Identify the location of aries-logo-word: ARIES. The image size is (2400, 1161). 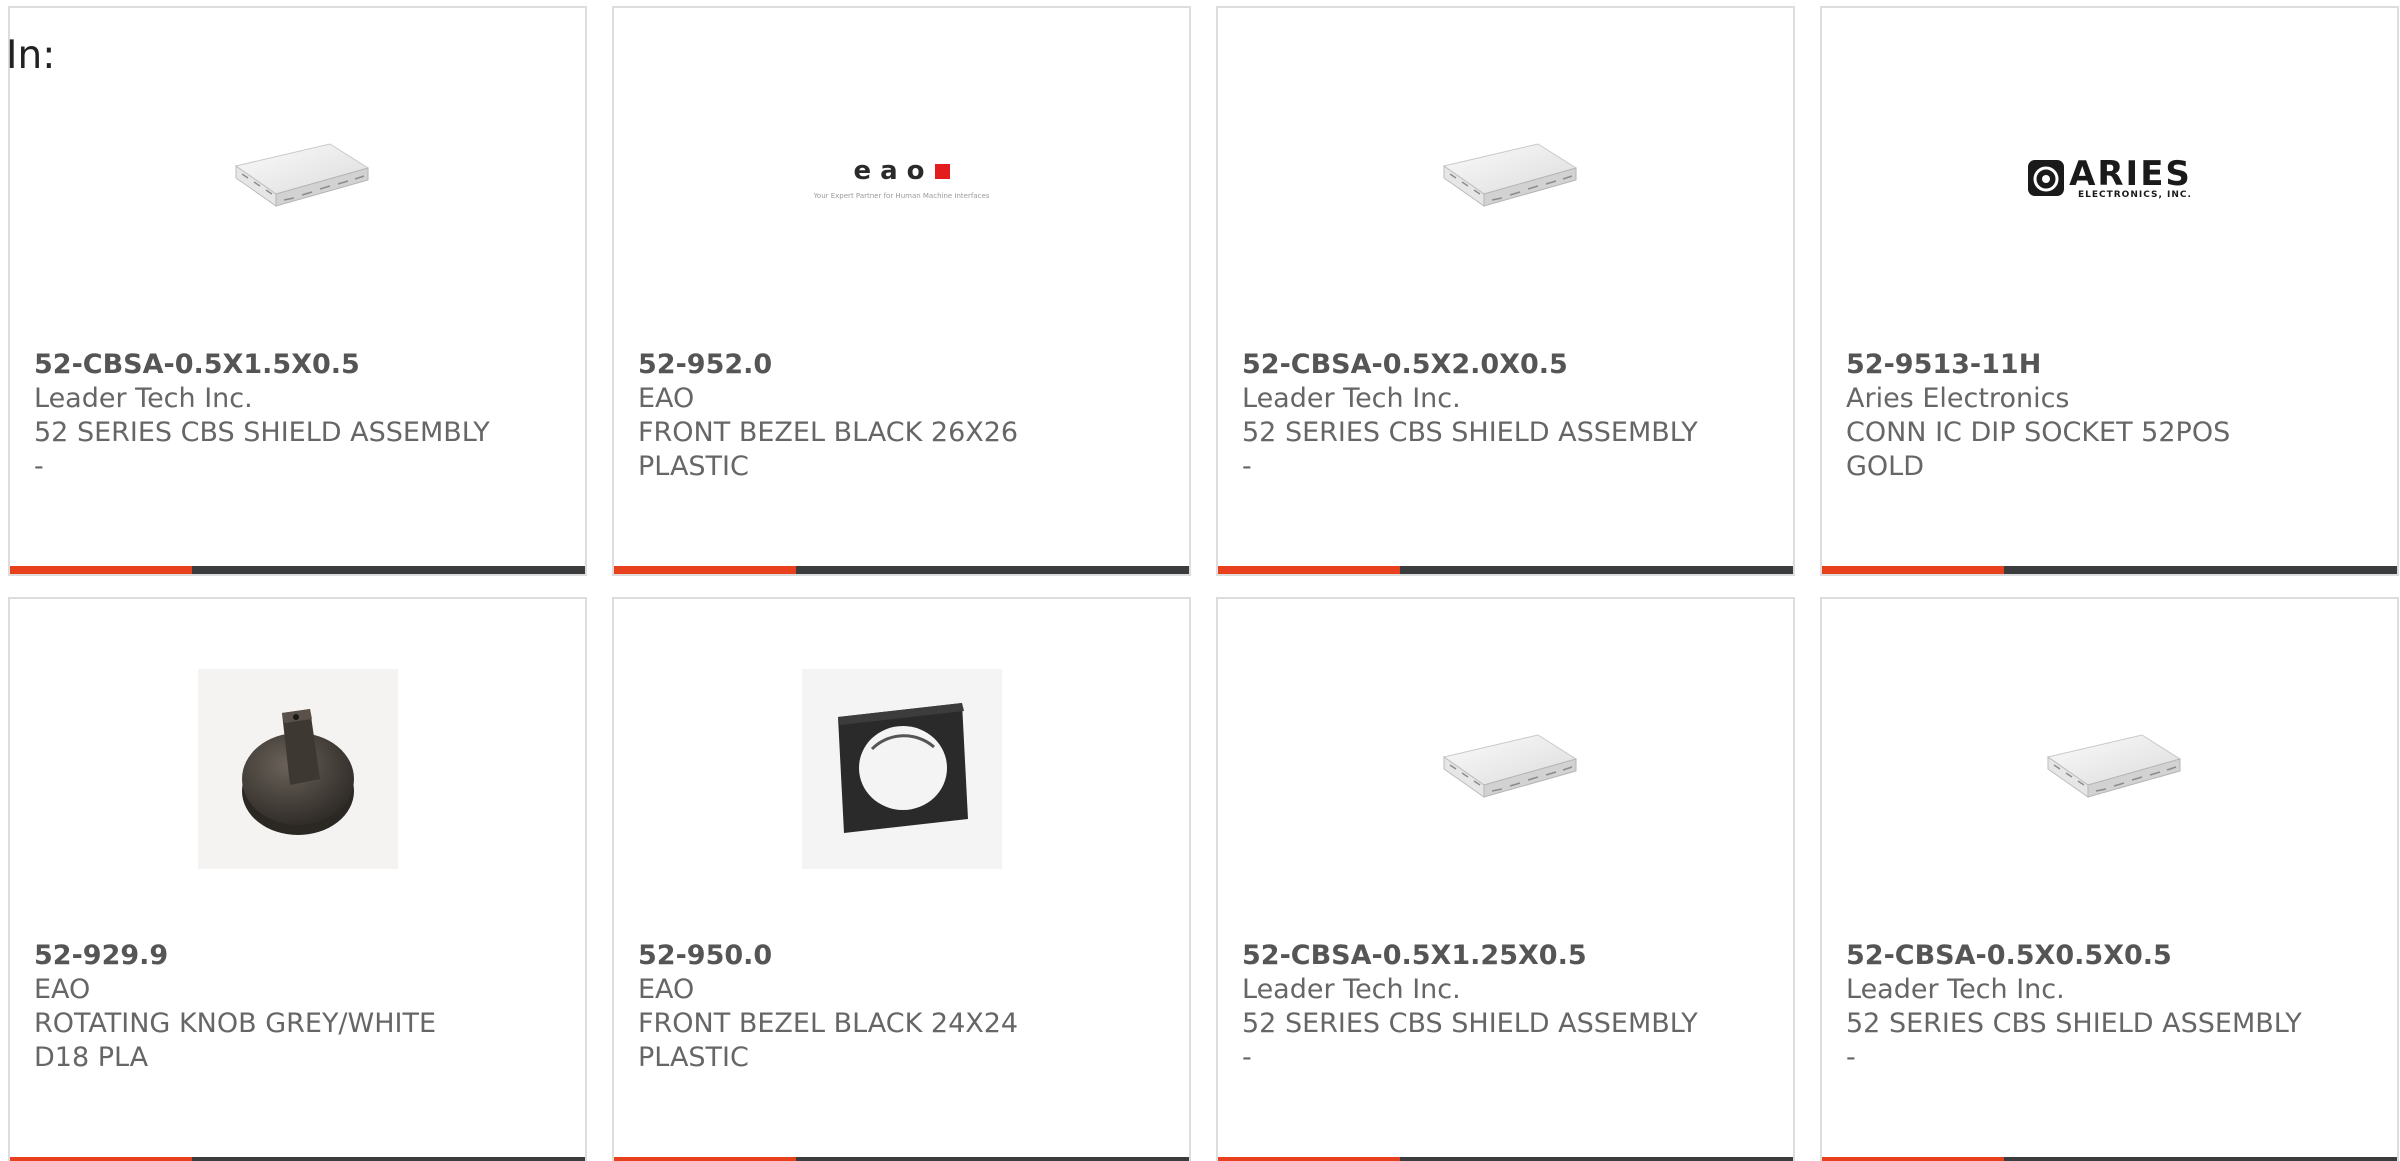
(2130, 173).